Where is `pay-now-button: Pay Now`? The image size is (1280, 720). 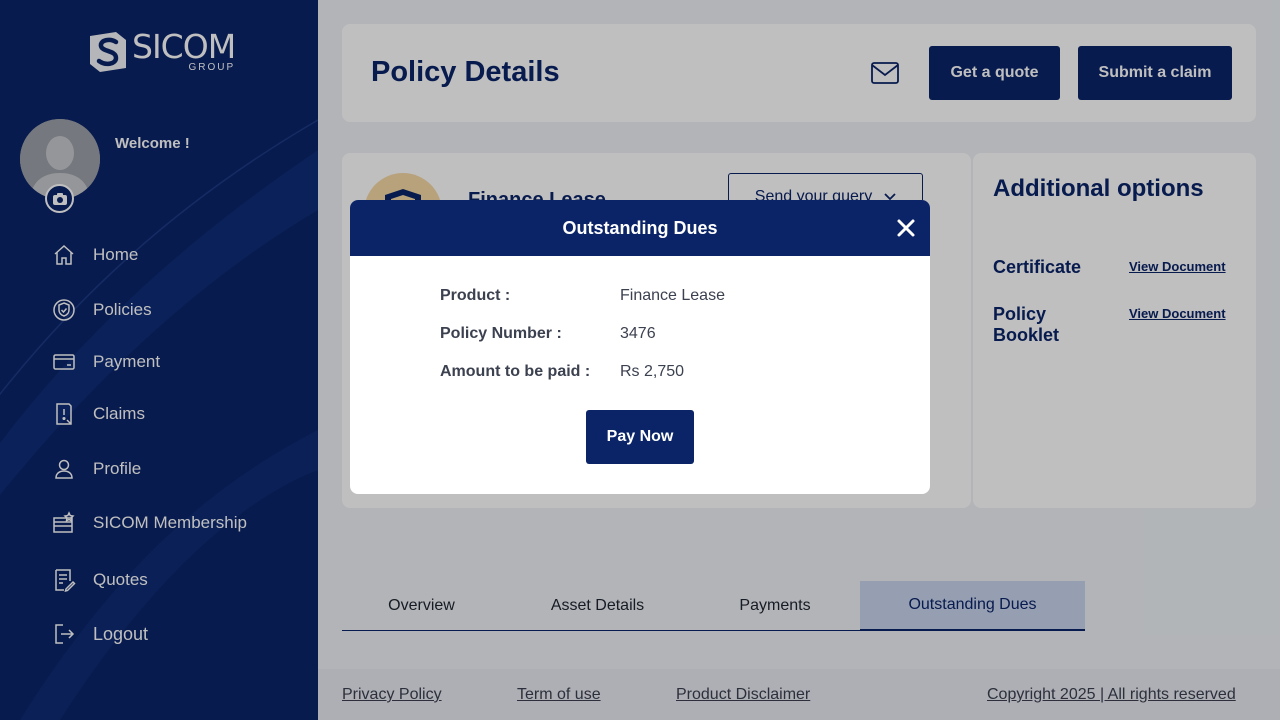 pay-now-button: Pay Now is located at coordinates (640, 437).